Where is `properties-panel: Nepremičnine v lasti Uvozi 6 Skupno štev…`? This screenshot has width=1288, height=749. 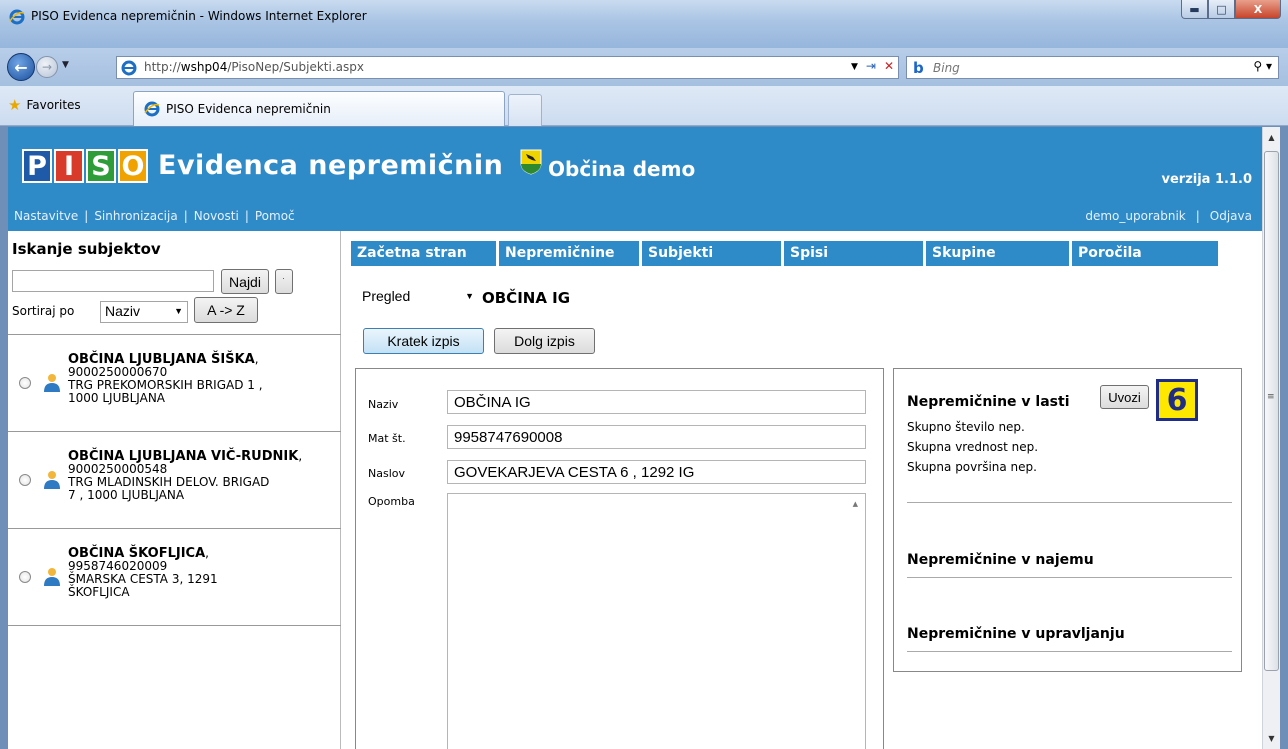 properties-panel: Nepremičnine v lasti Uvozi 6 Skupno štev… is located at coordinates (1067, 520).